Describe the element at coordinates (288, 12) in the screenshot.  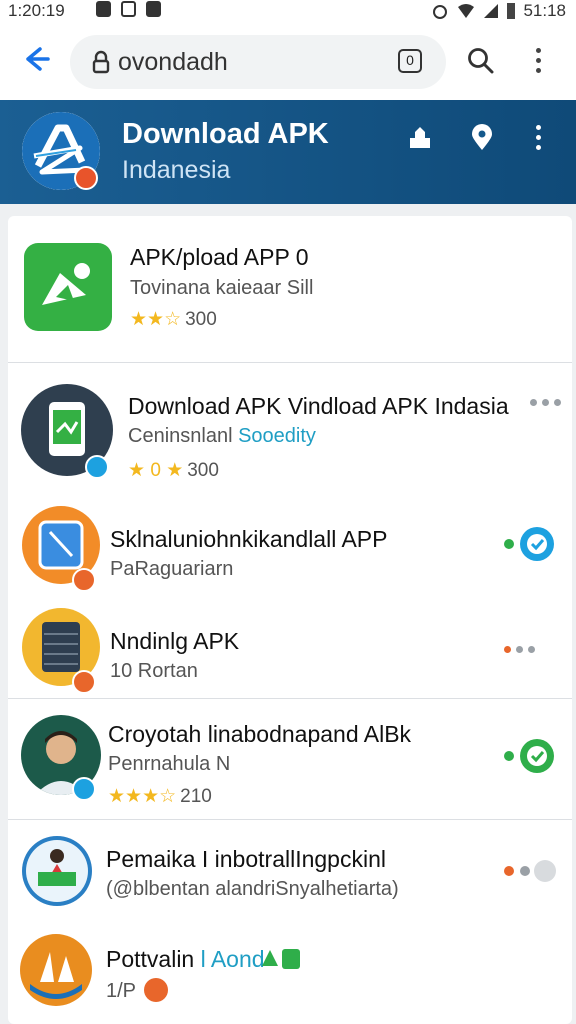
I see `status-bar: 1:20:19 51:18` at that location.